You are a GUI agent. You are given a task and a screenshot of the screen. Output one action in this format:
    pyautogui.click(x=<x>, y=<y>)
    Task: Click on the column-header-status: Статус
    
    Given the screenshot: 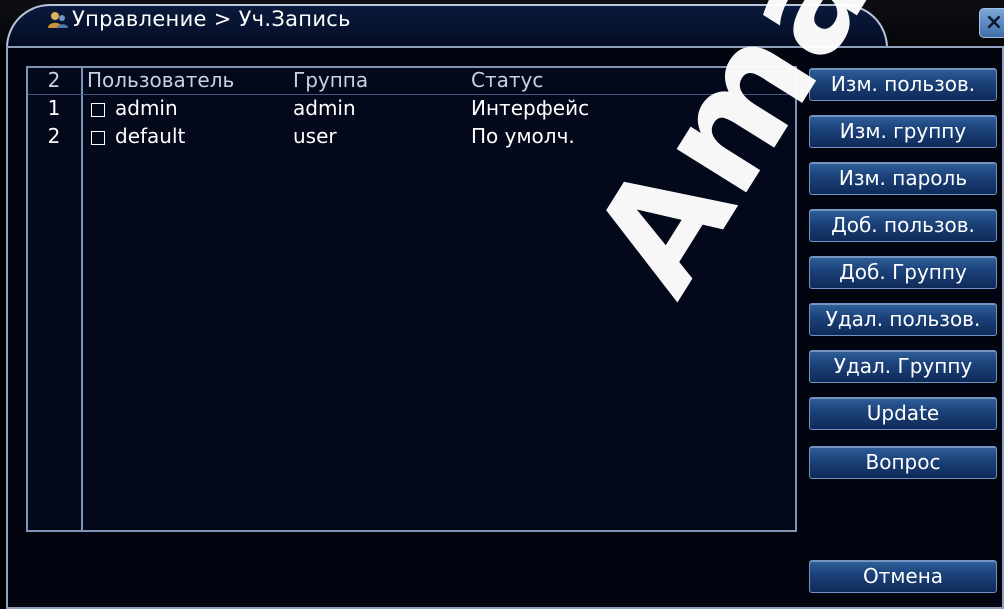 What is the action you would take?
    pyautogui.click(x=507, y=80)
    